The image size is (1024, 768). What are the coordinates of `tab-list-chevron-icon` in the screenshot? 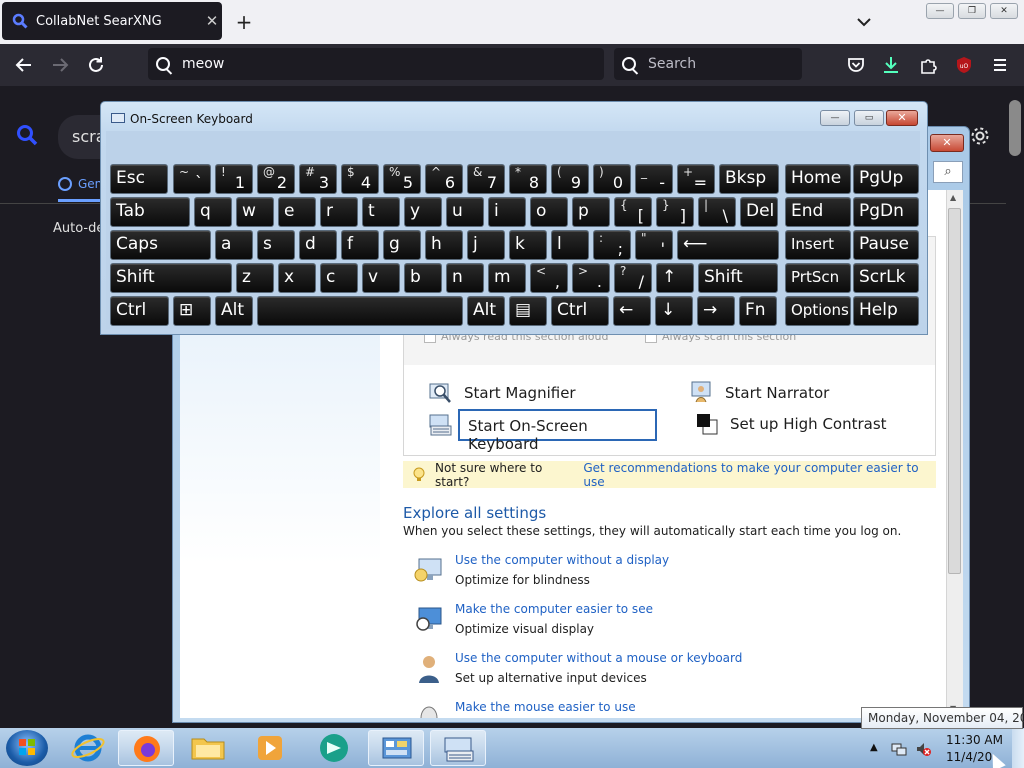 It's located at (864, 22).